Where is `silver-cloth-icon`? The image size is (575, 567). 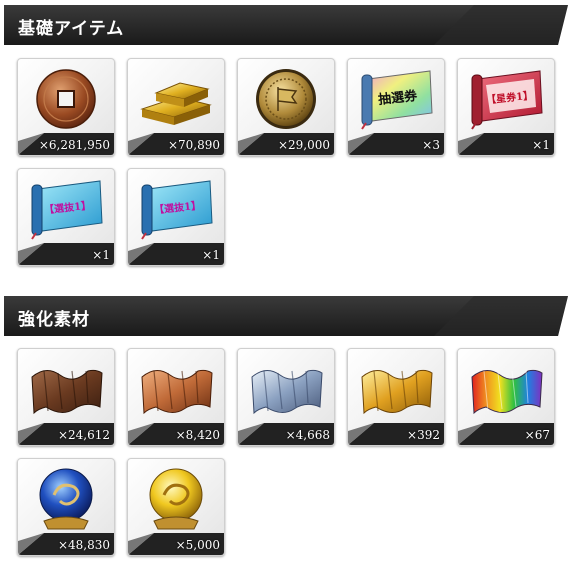
silver-cloth-icon is located at coordinates (287, 392).